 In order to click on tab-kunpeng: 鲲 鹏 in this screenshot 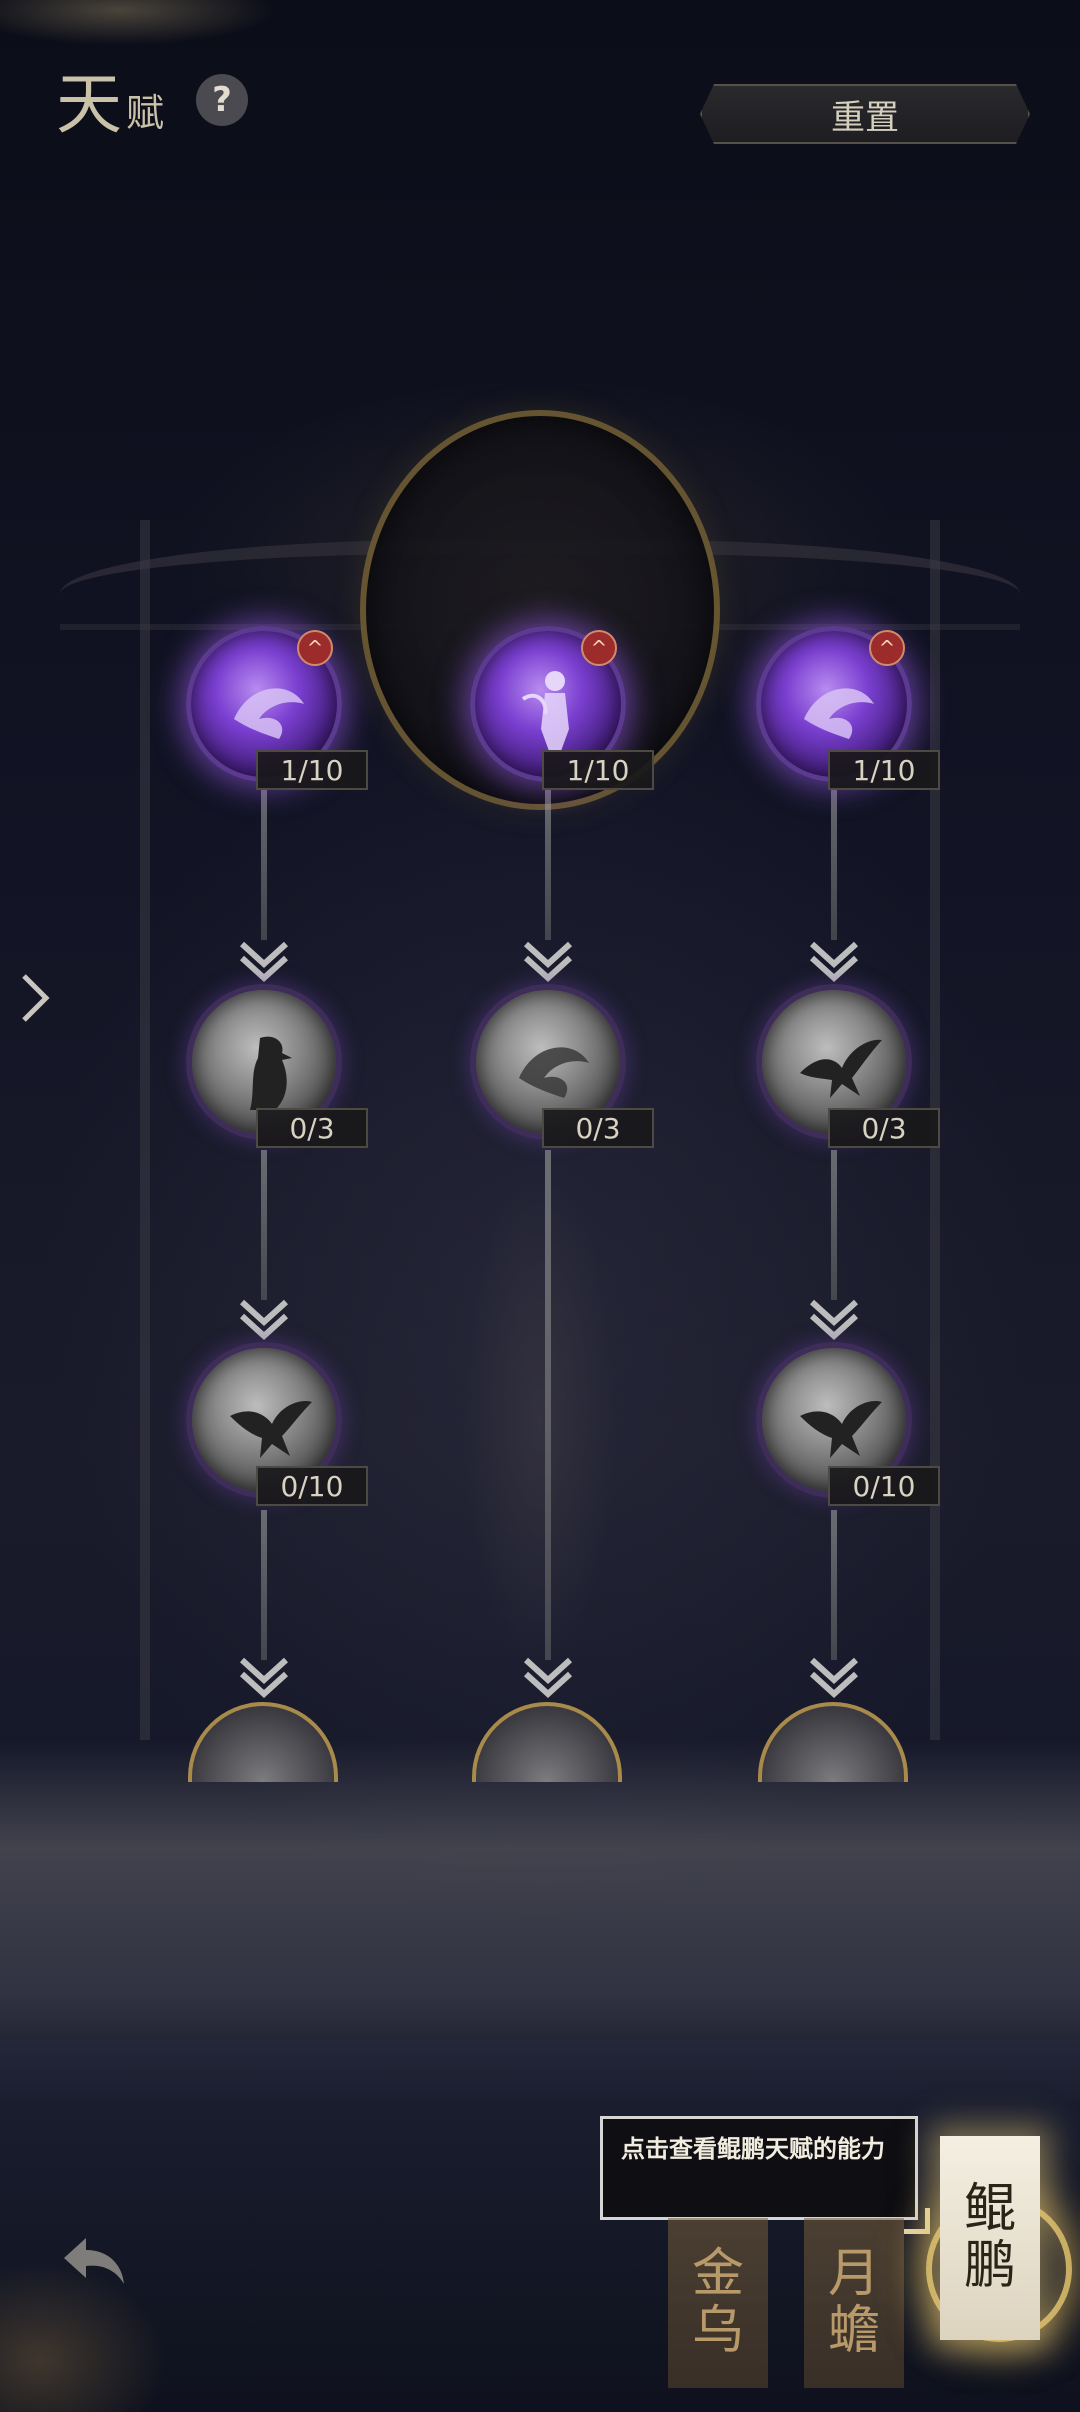, I will do `click(990, 2238)`.